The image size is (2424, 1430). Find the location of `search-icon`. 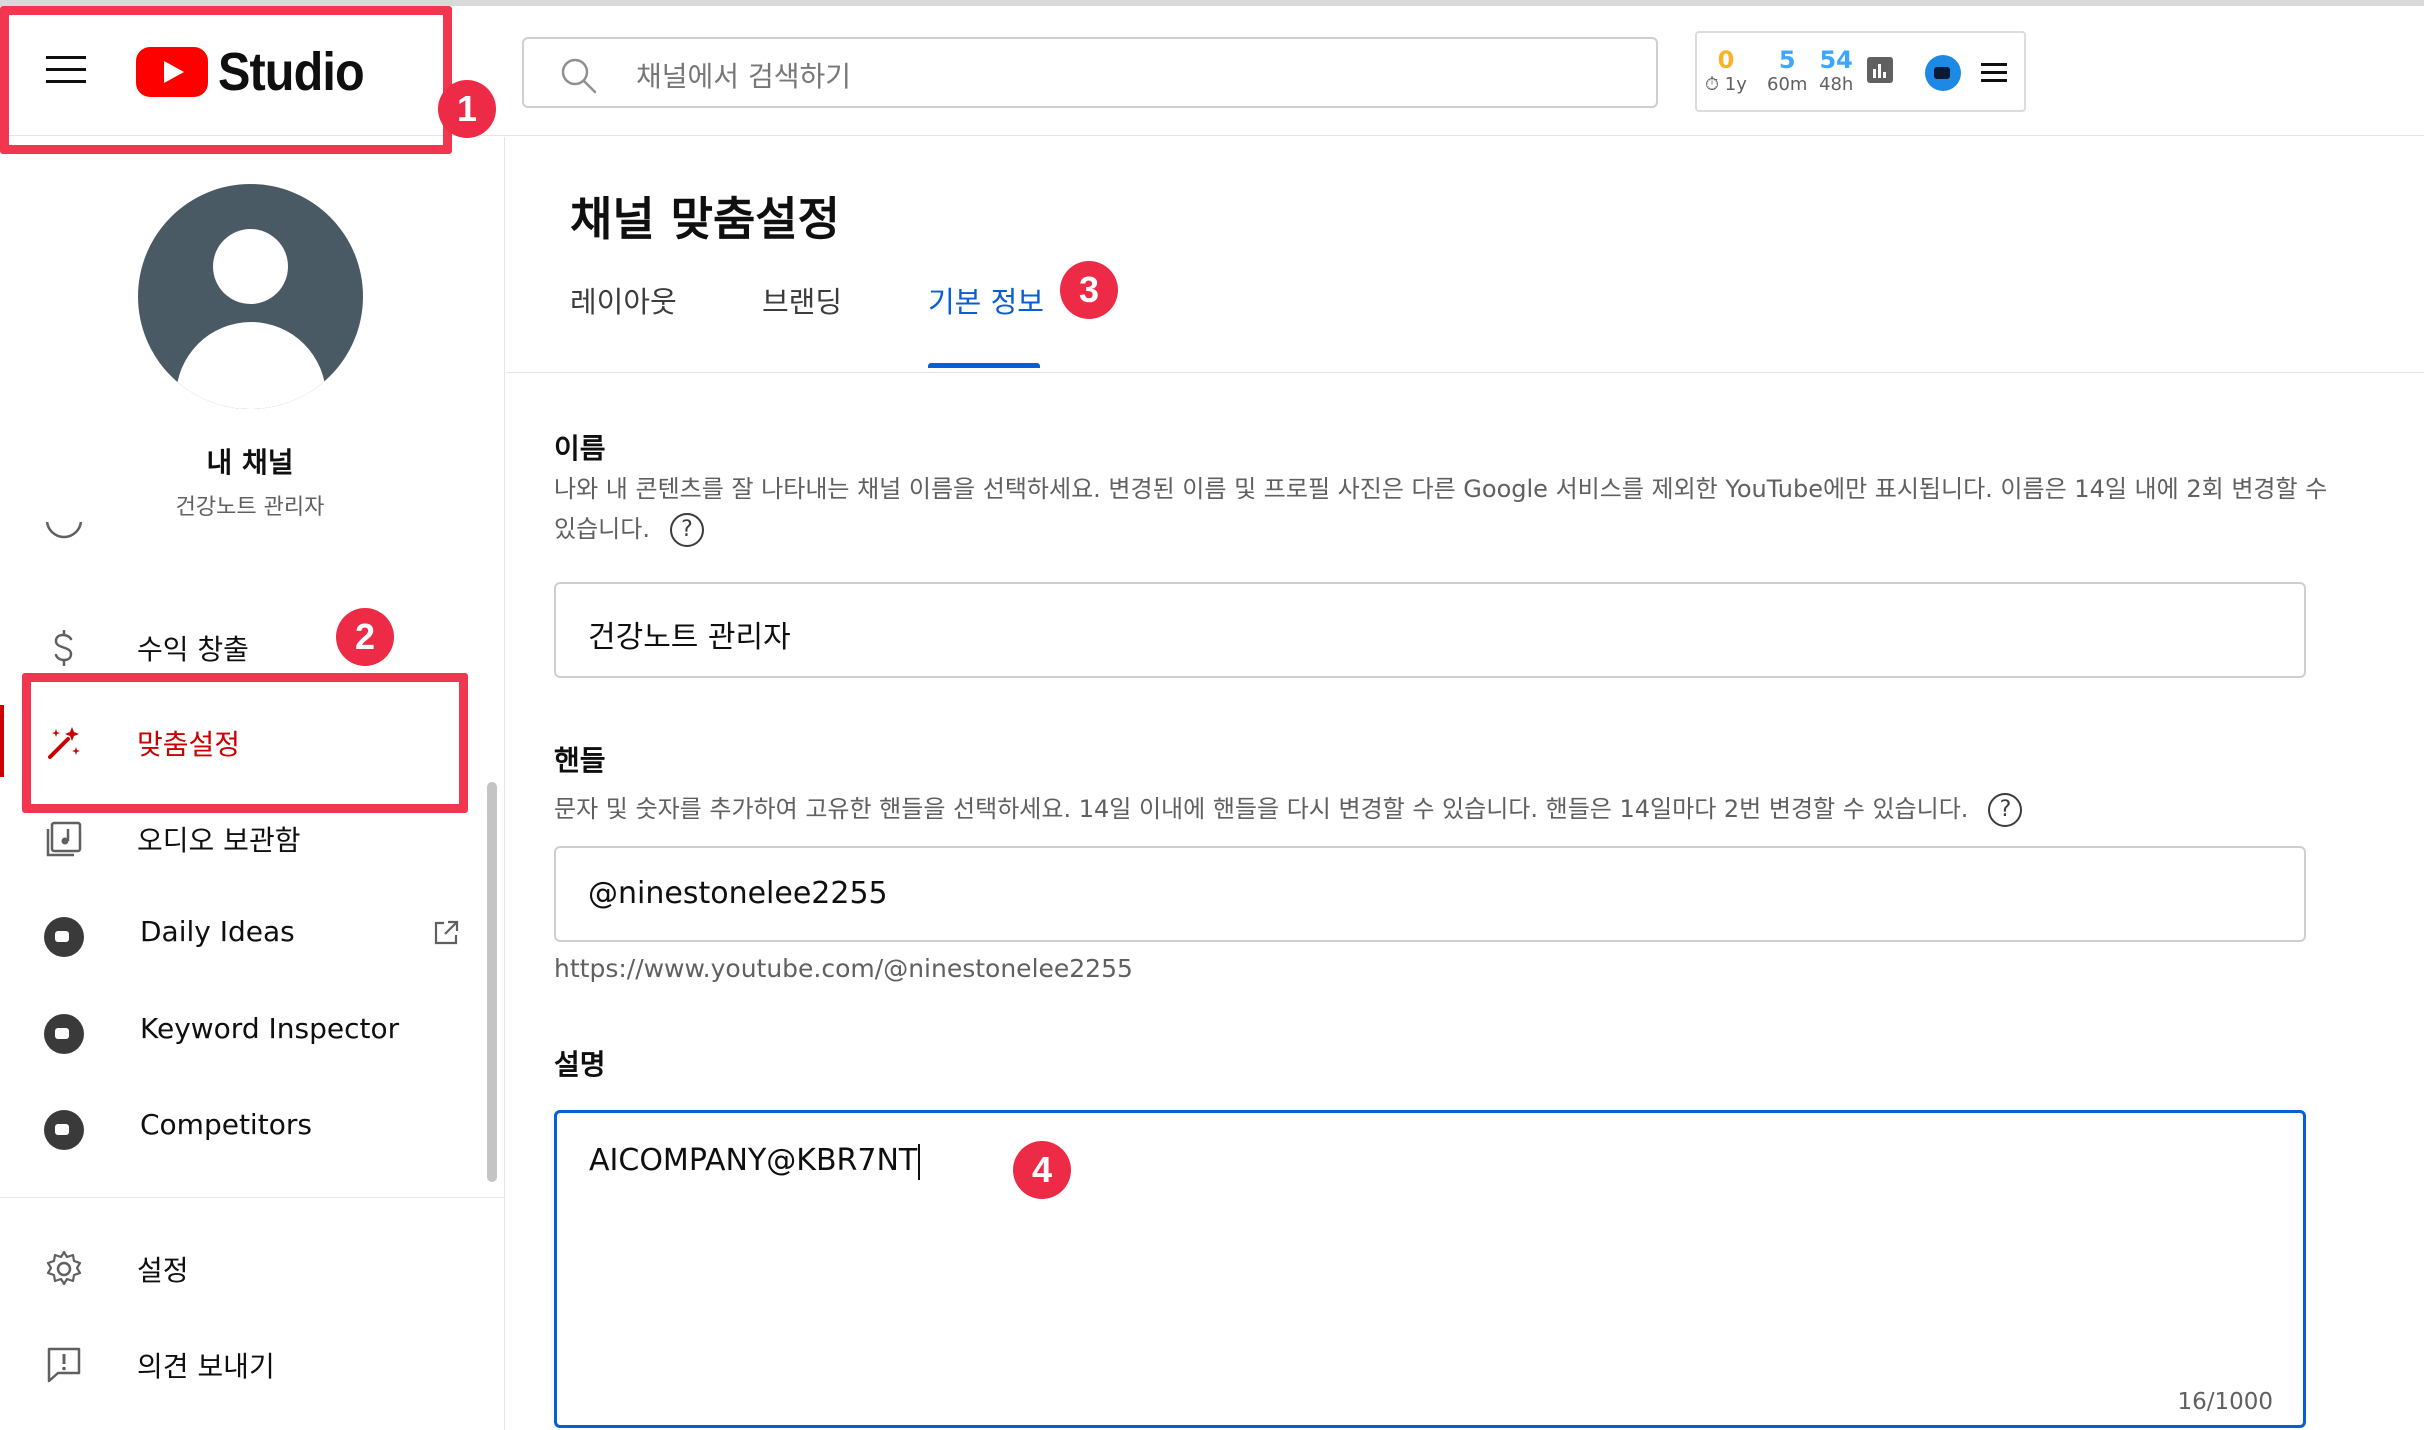

search-icon is located at coordinates (579, 76).